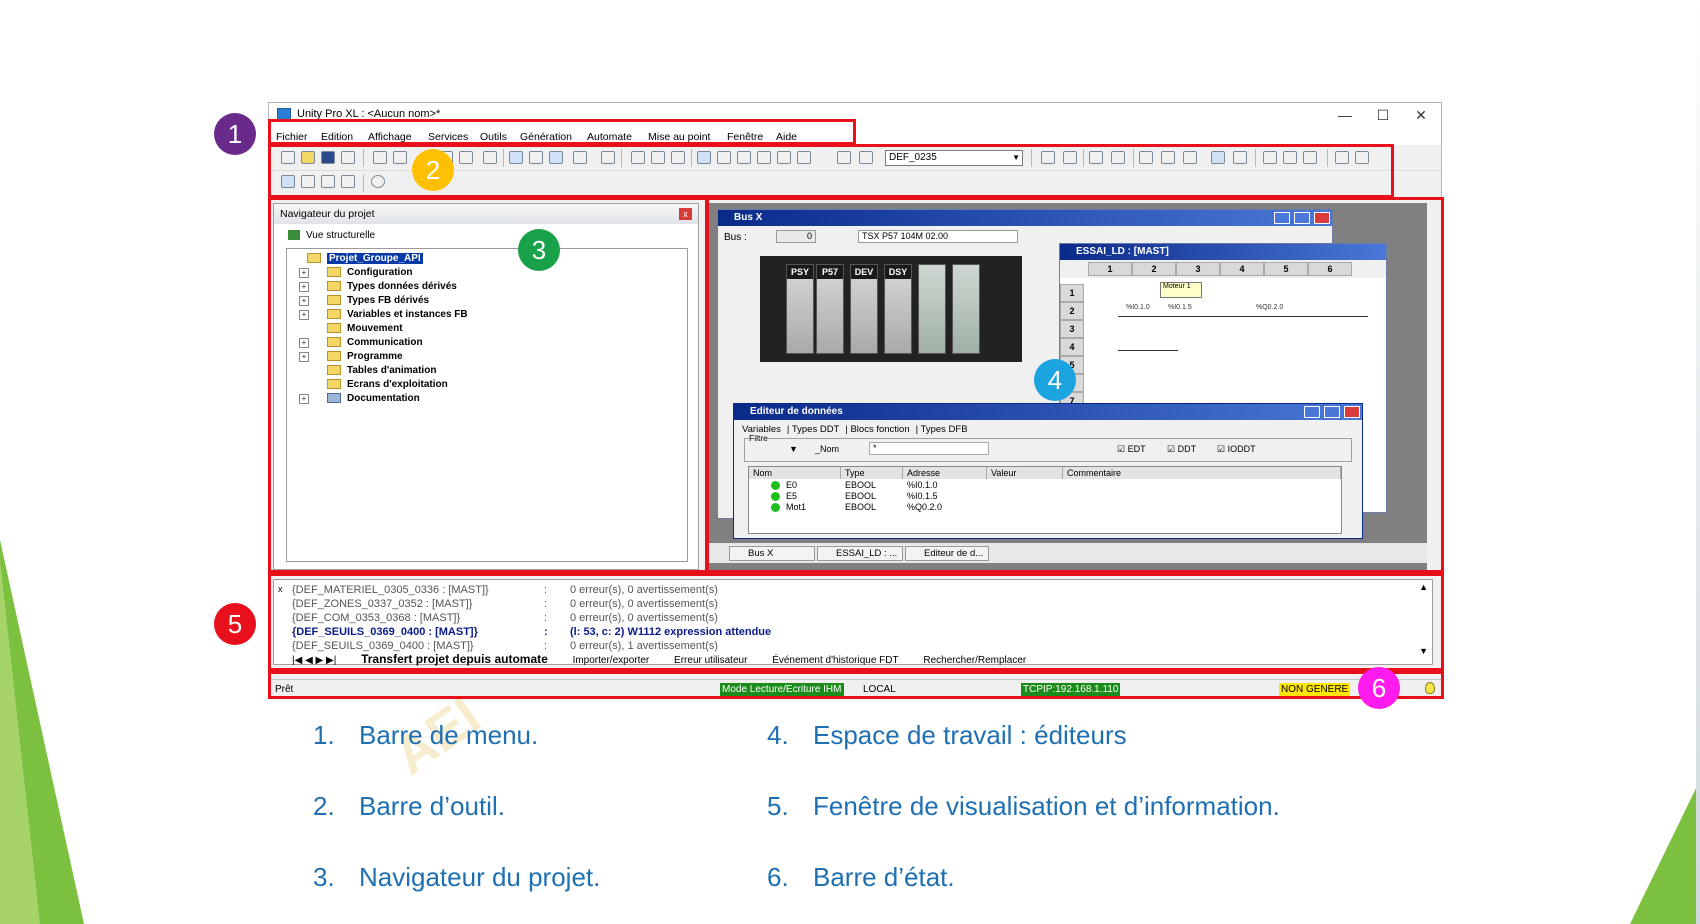 The image size is (1700, 924). I want to click on badge-6: 6, so click(1379, 688).